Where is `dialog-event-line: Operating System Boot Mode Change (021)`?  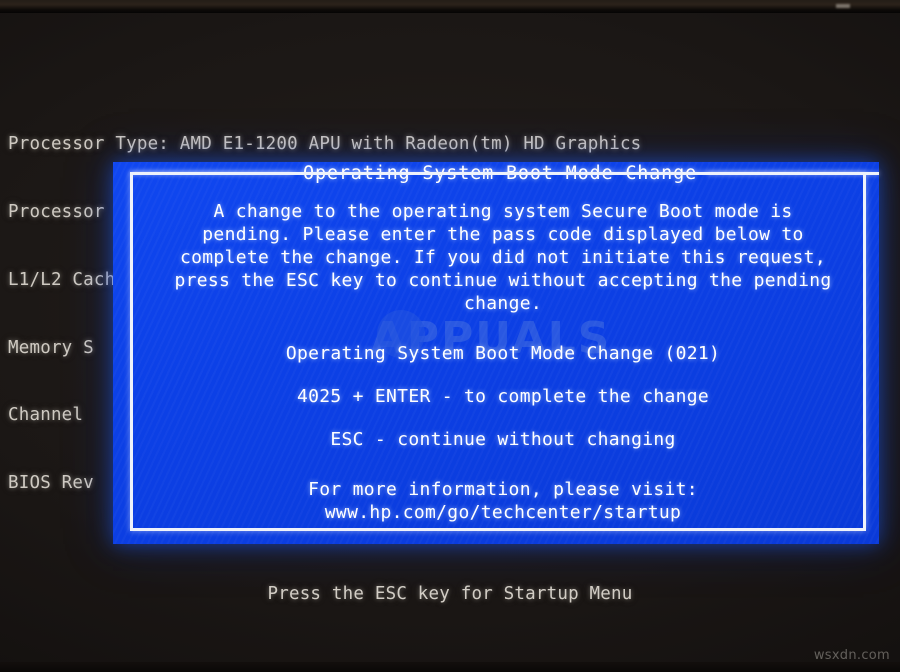
dialog-event-line: Operating System Boot Mode Change (021) is located at coordinates (503, 353).